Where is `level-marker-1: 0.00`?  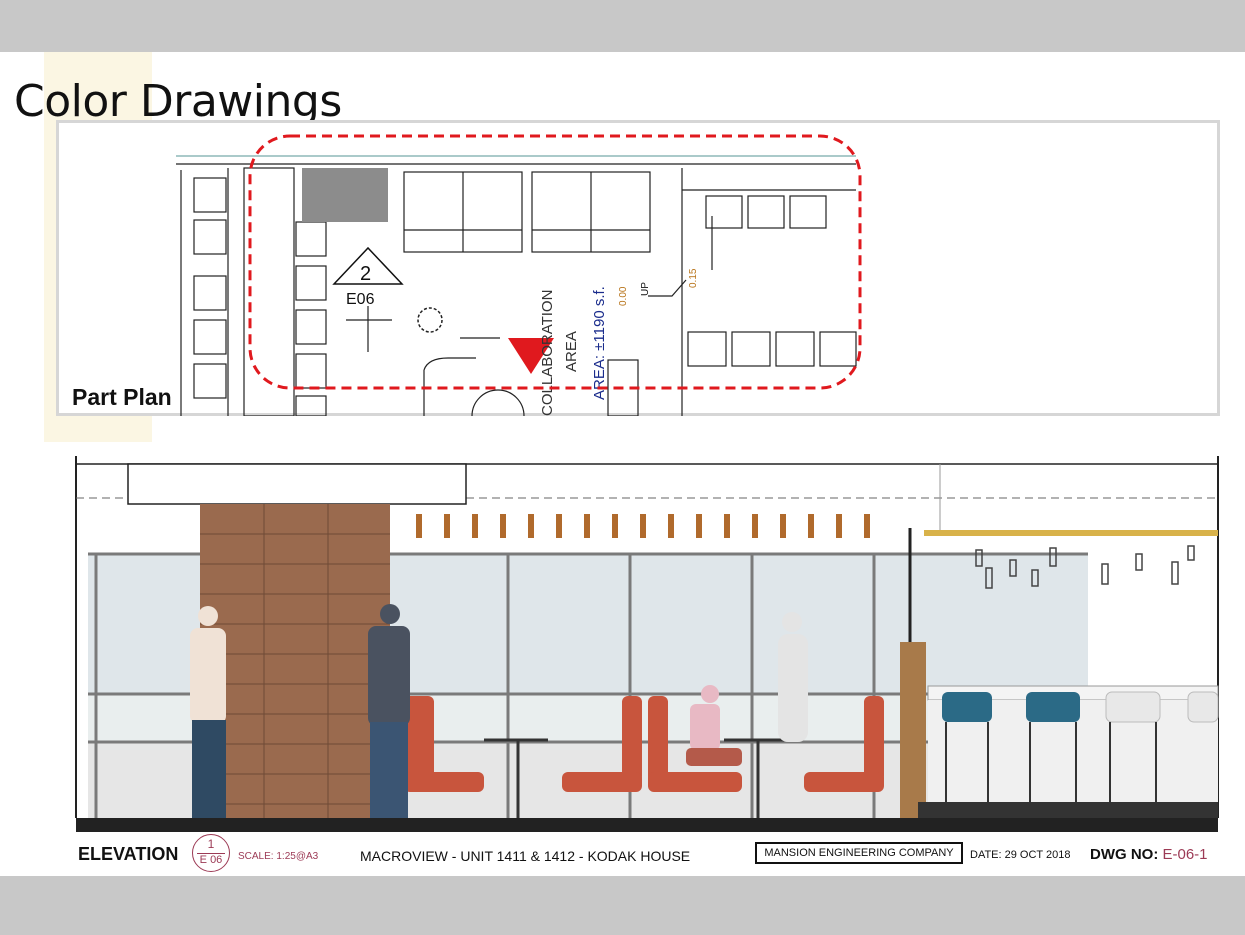 level-marker-1: 0.00 is located at coordinates (623, 296).